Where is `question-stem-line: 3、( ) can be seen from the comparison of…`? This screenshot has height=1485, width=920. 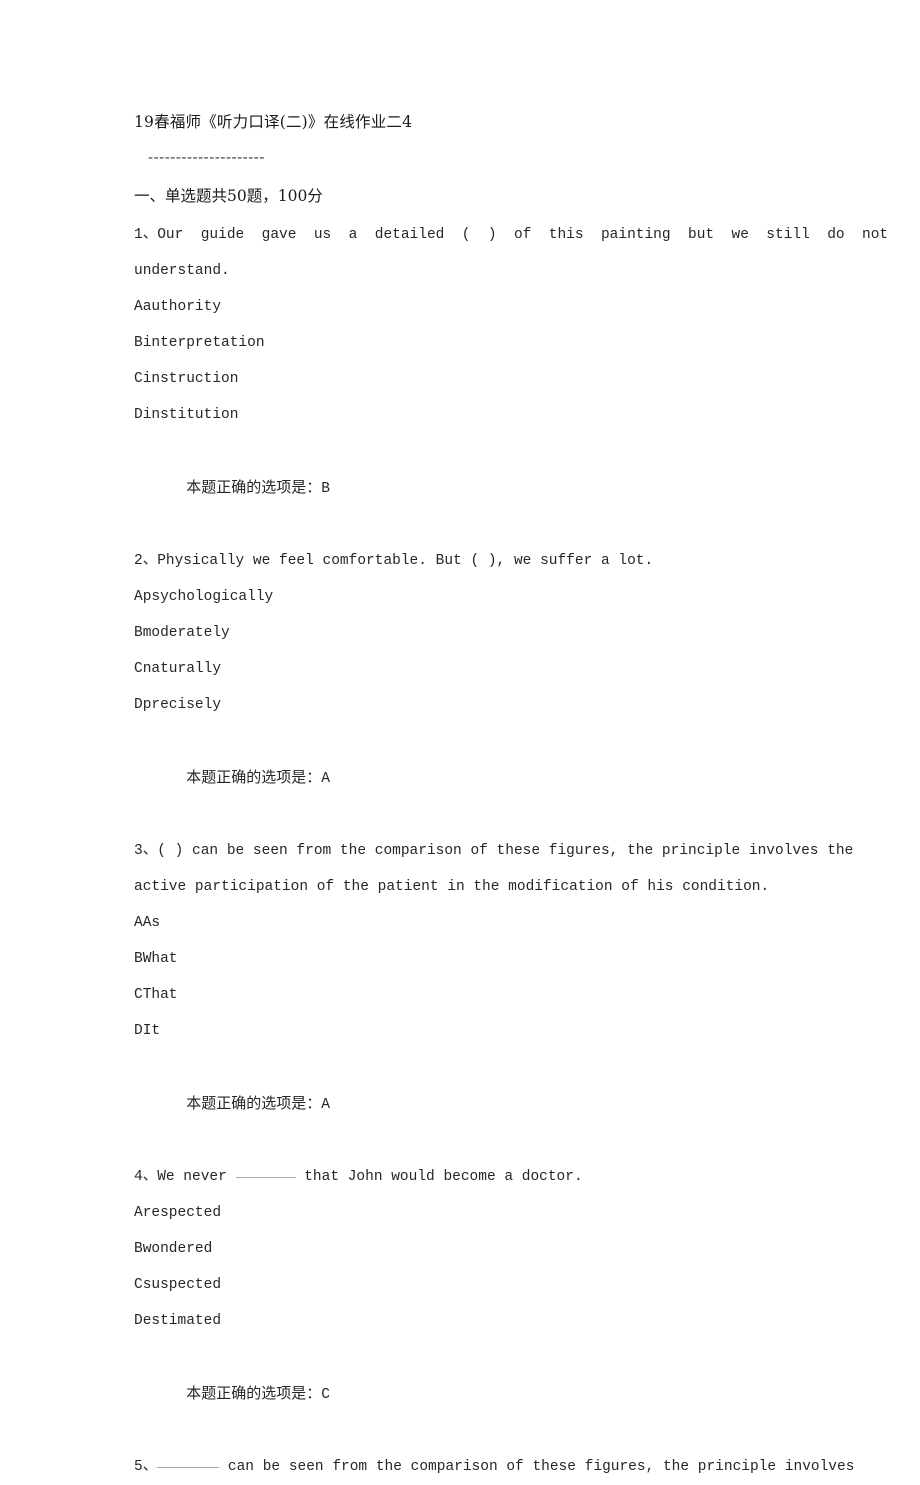 question-stem-line: 3、( ) can be seen from the comparison of… is located at coordinates (494, 851).